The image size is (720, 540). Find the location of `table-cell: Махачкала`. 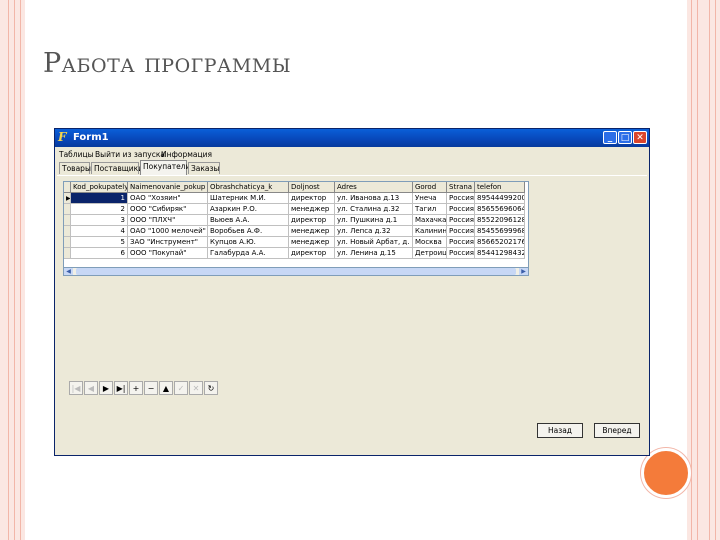

table-cell: Махачкала is located at coordinates (430, 220).